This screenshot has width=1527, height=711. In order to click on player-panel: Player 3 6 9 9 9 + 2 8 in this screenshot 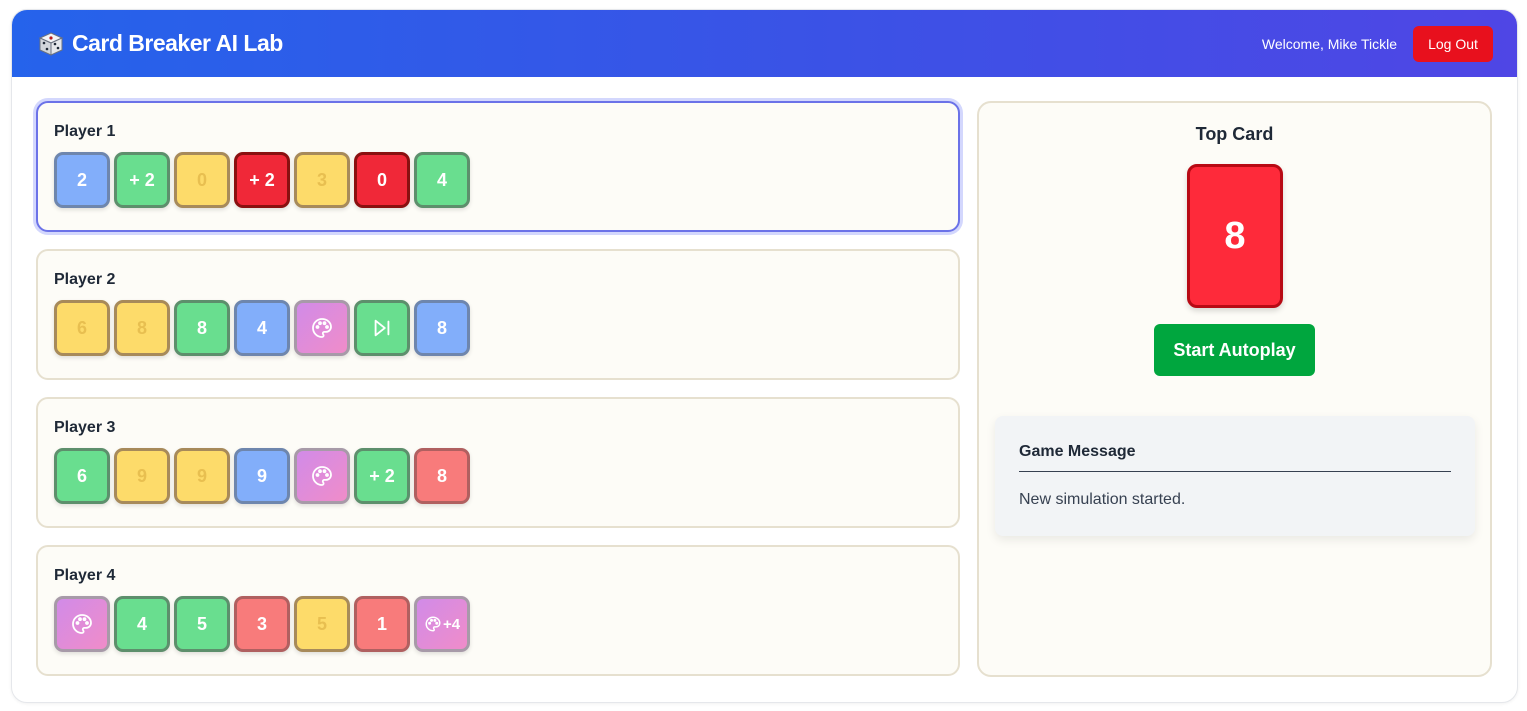, I will do `click(498, 462)`.